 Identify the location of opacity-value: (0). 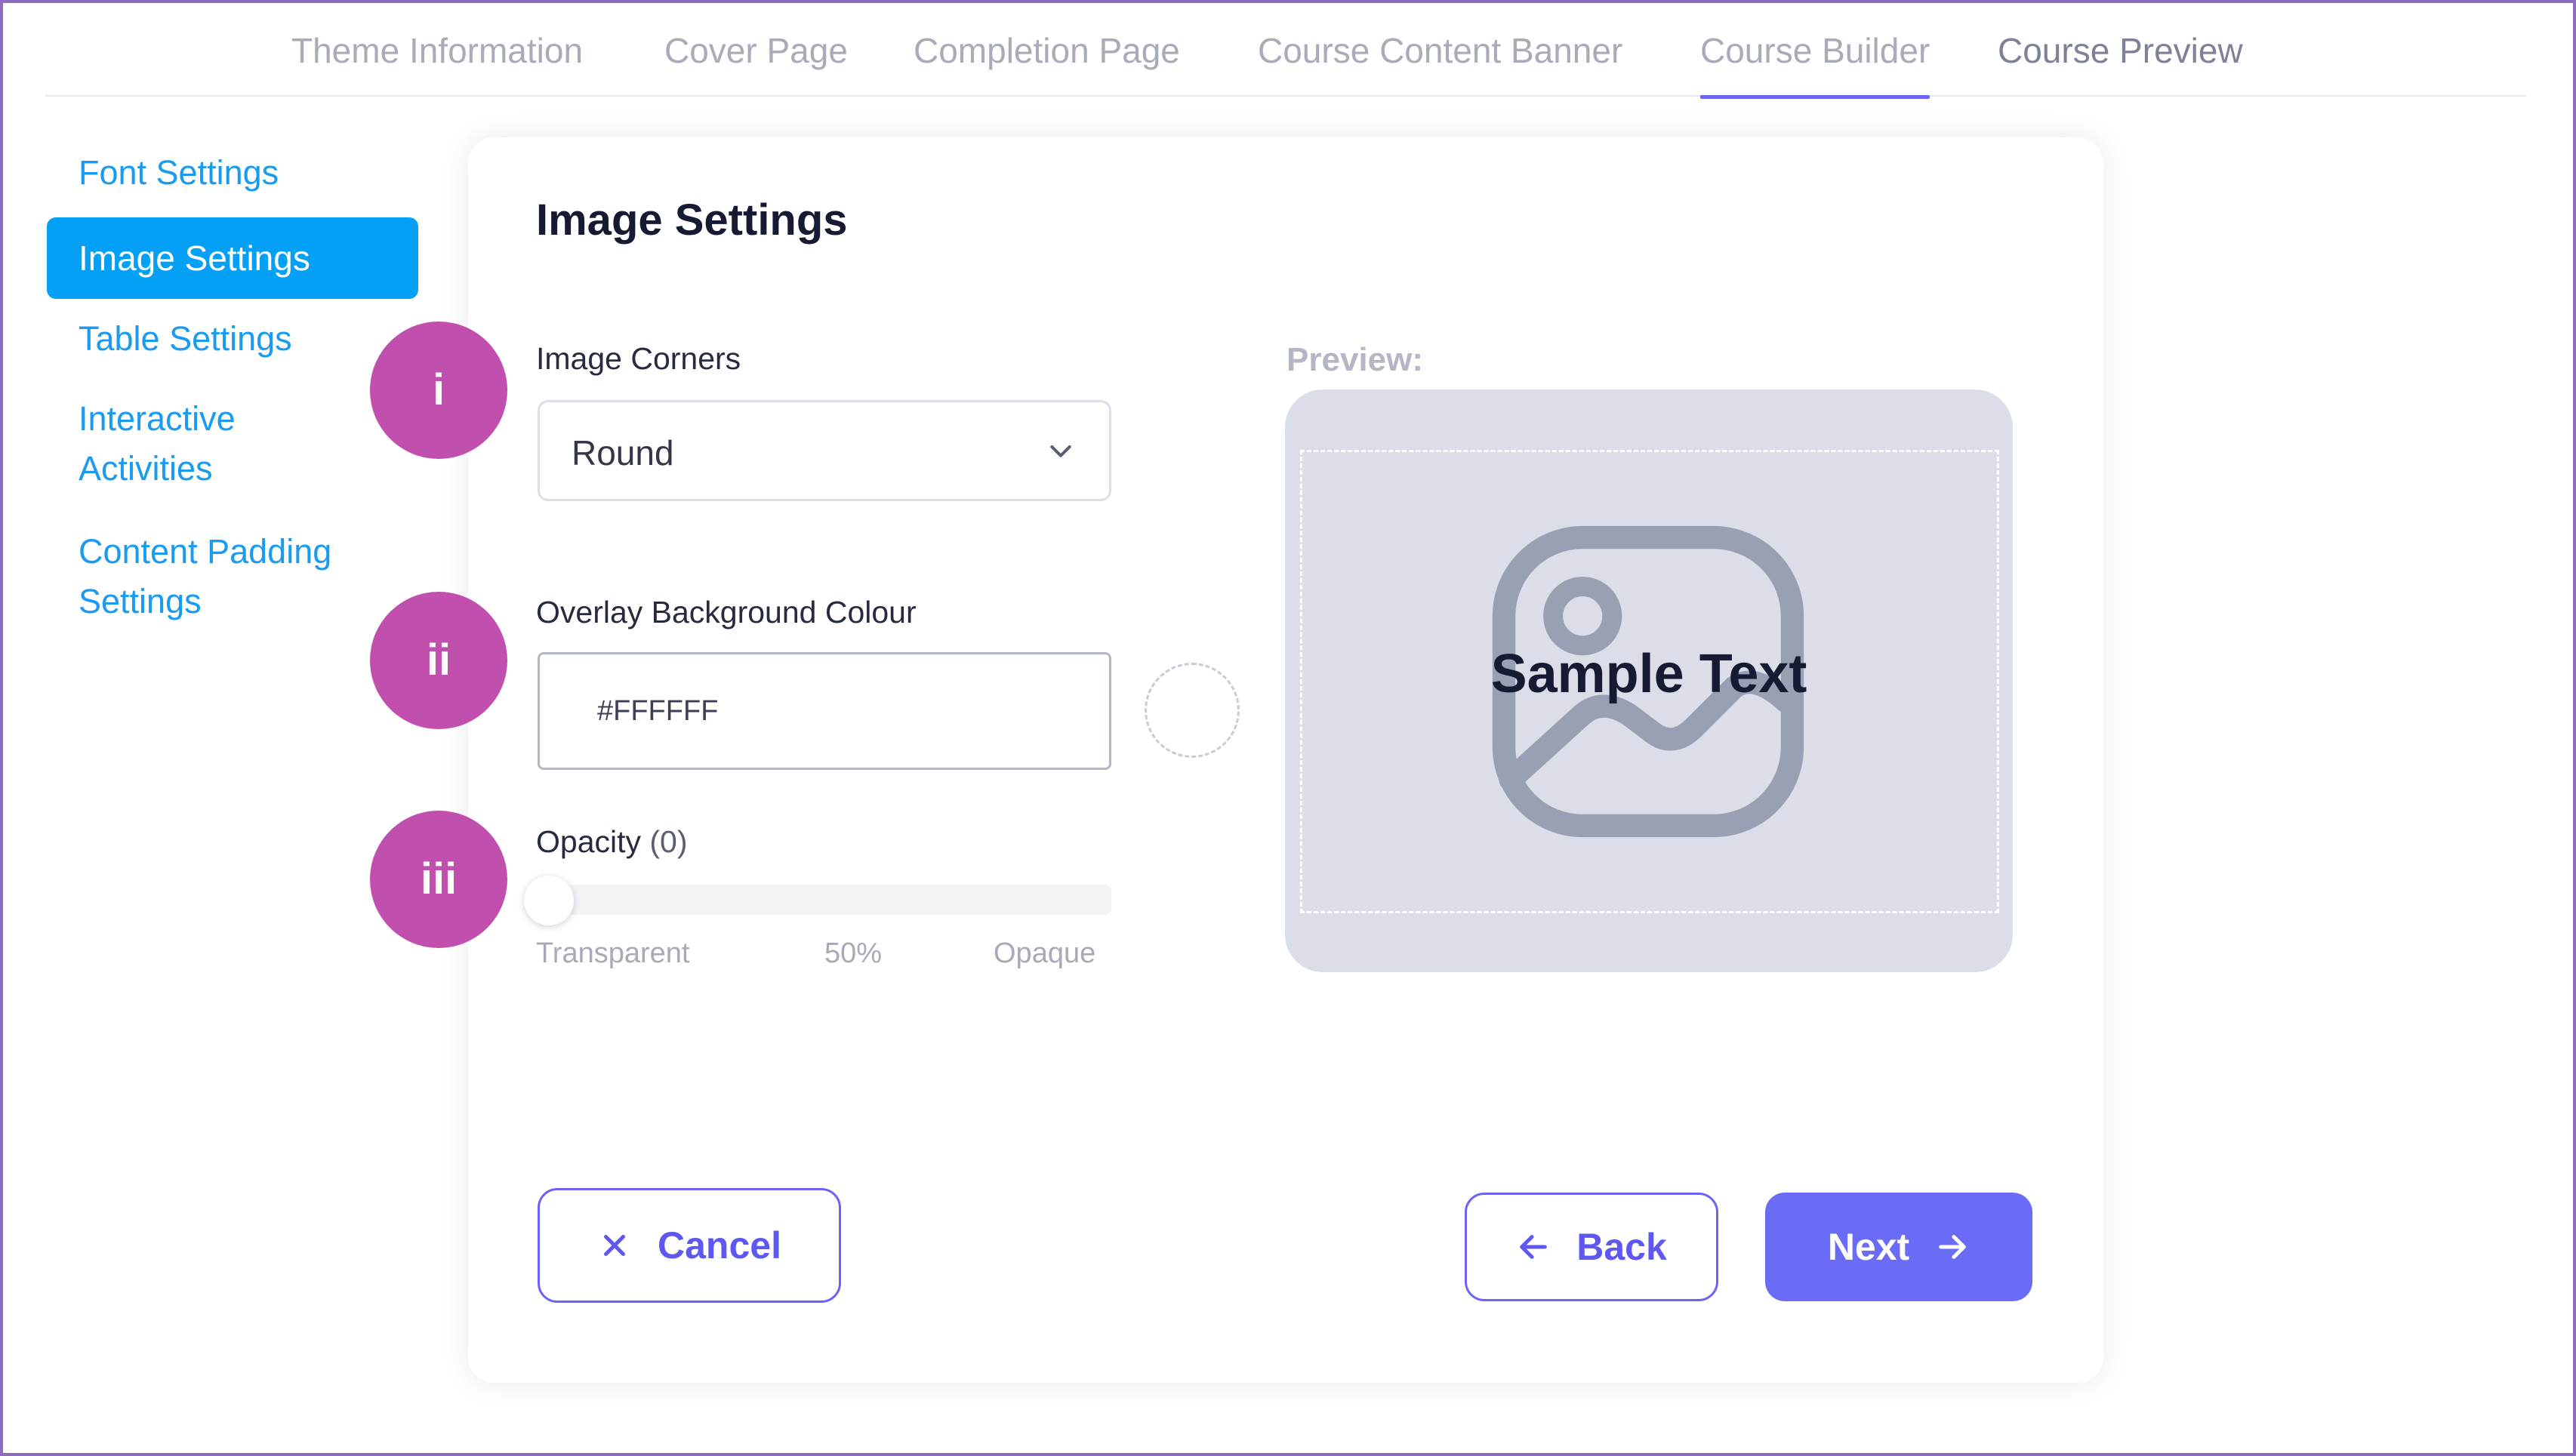
(668, 841).